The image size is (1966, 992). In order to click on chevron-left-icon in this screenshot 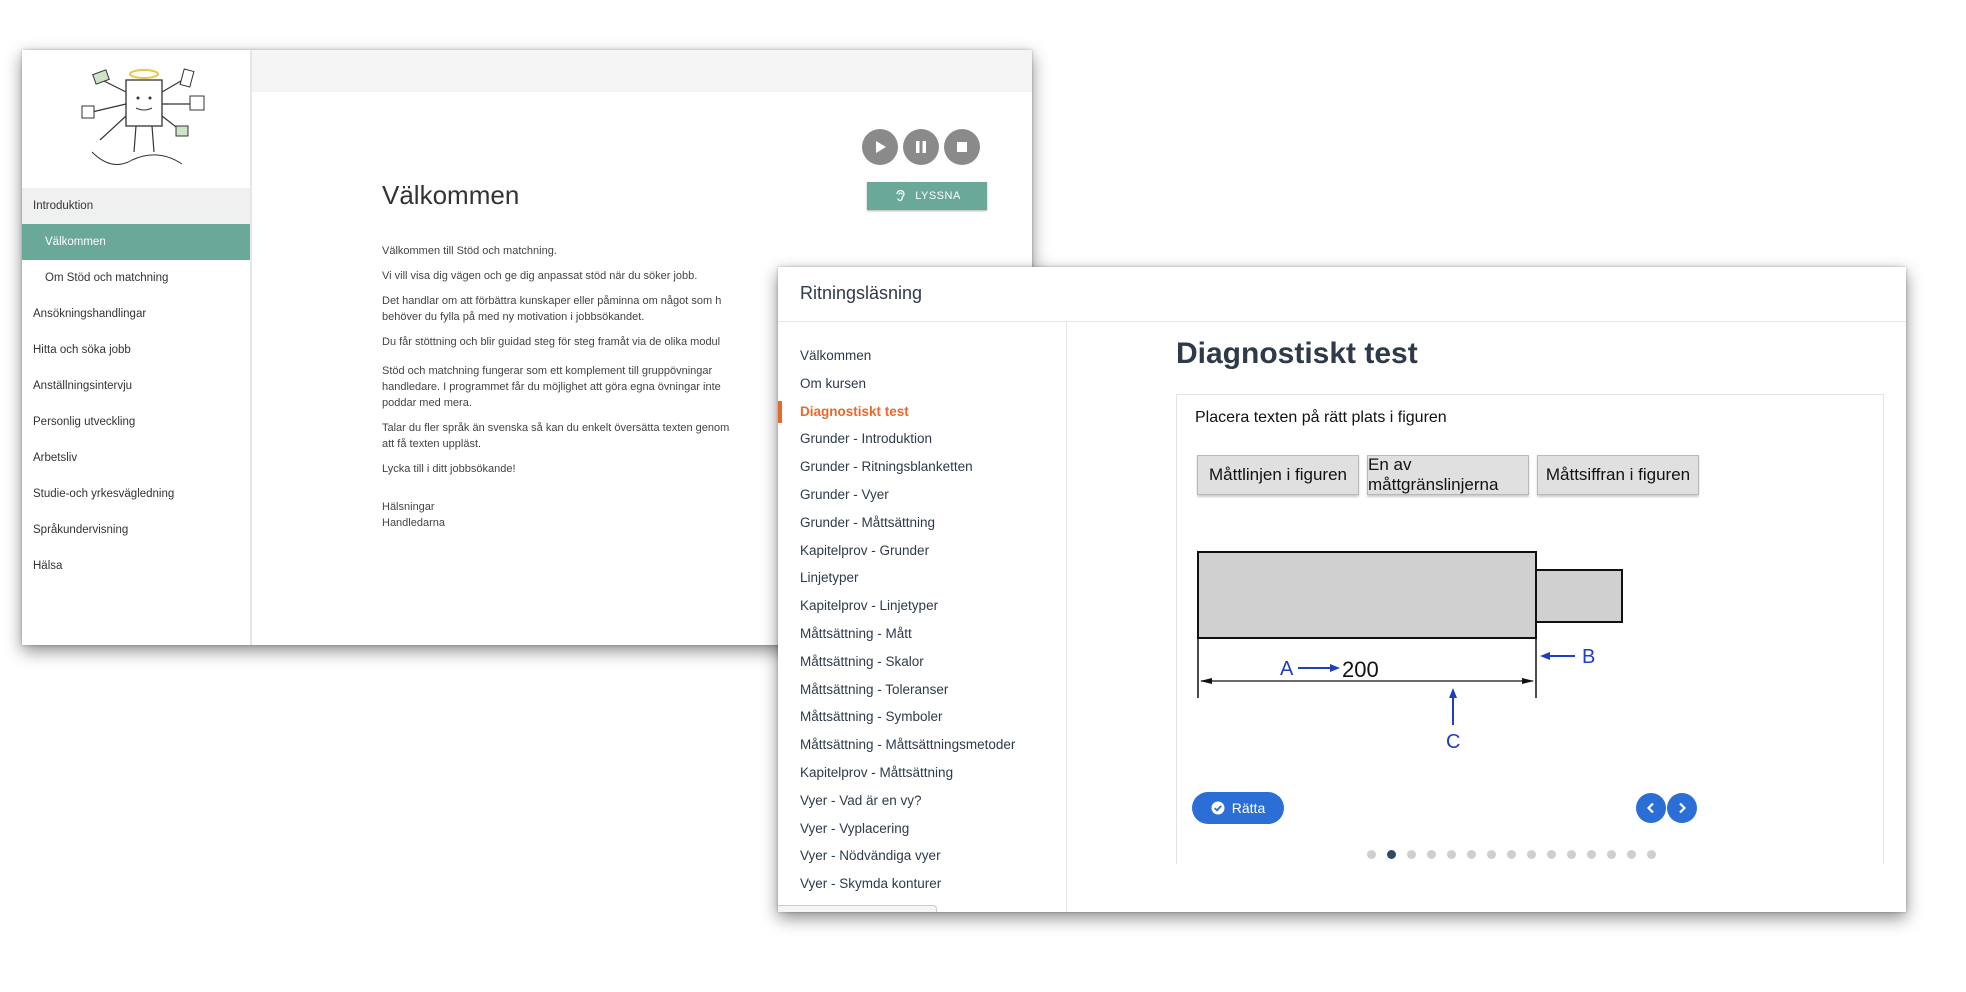, I will do `click(1650, 808)`.